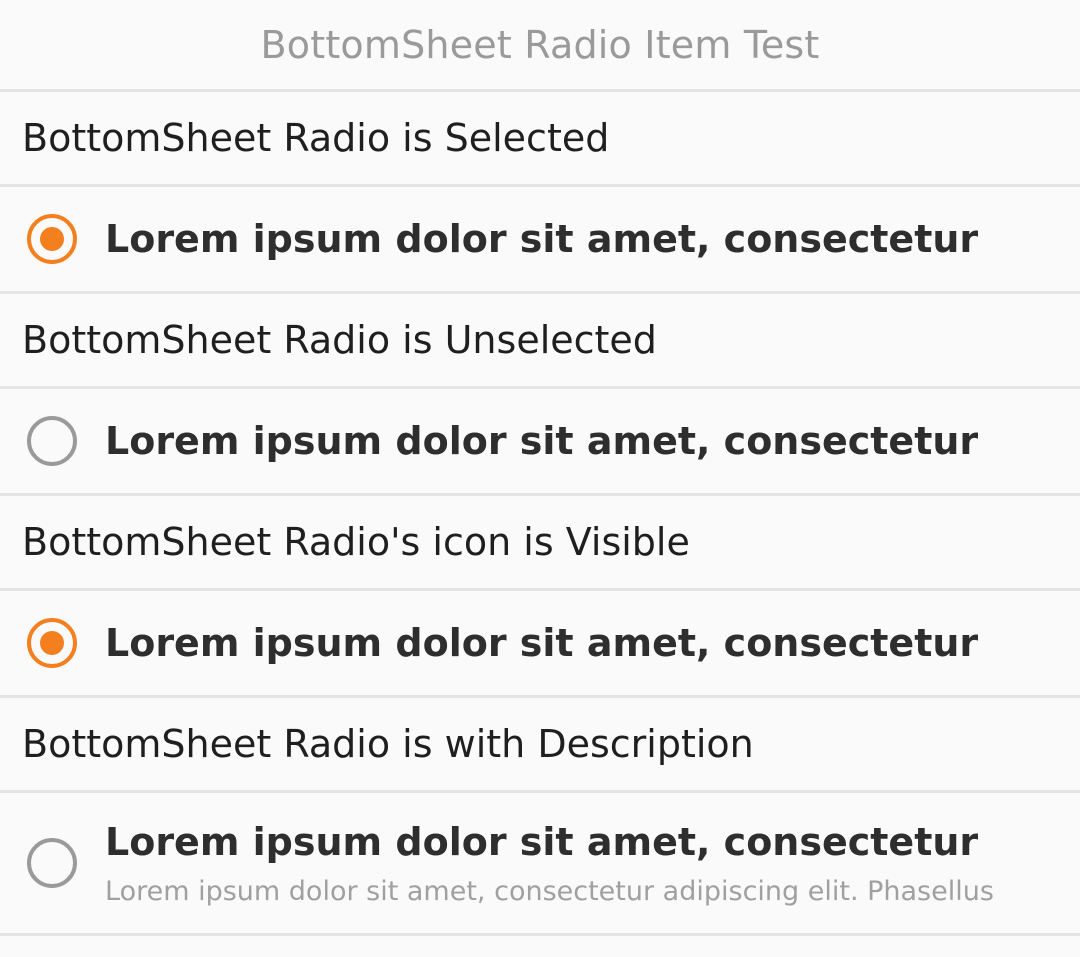 Image resolution: width=1080 pixels, height=957 pixels. What do you see at coordinates (339, 340) in the screenshot?
I see `section-label-text: BottomSheet Radio is Unselected` at bounding box center [339, 340].